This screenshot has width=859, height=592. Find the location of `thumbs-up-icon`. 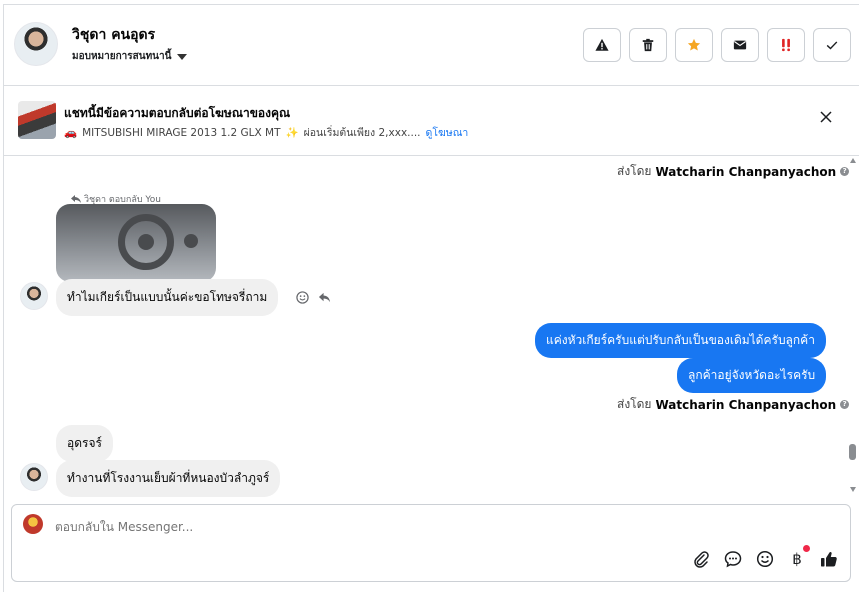

thumbs-up-icon is located at coordinates (829, 559).